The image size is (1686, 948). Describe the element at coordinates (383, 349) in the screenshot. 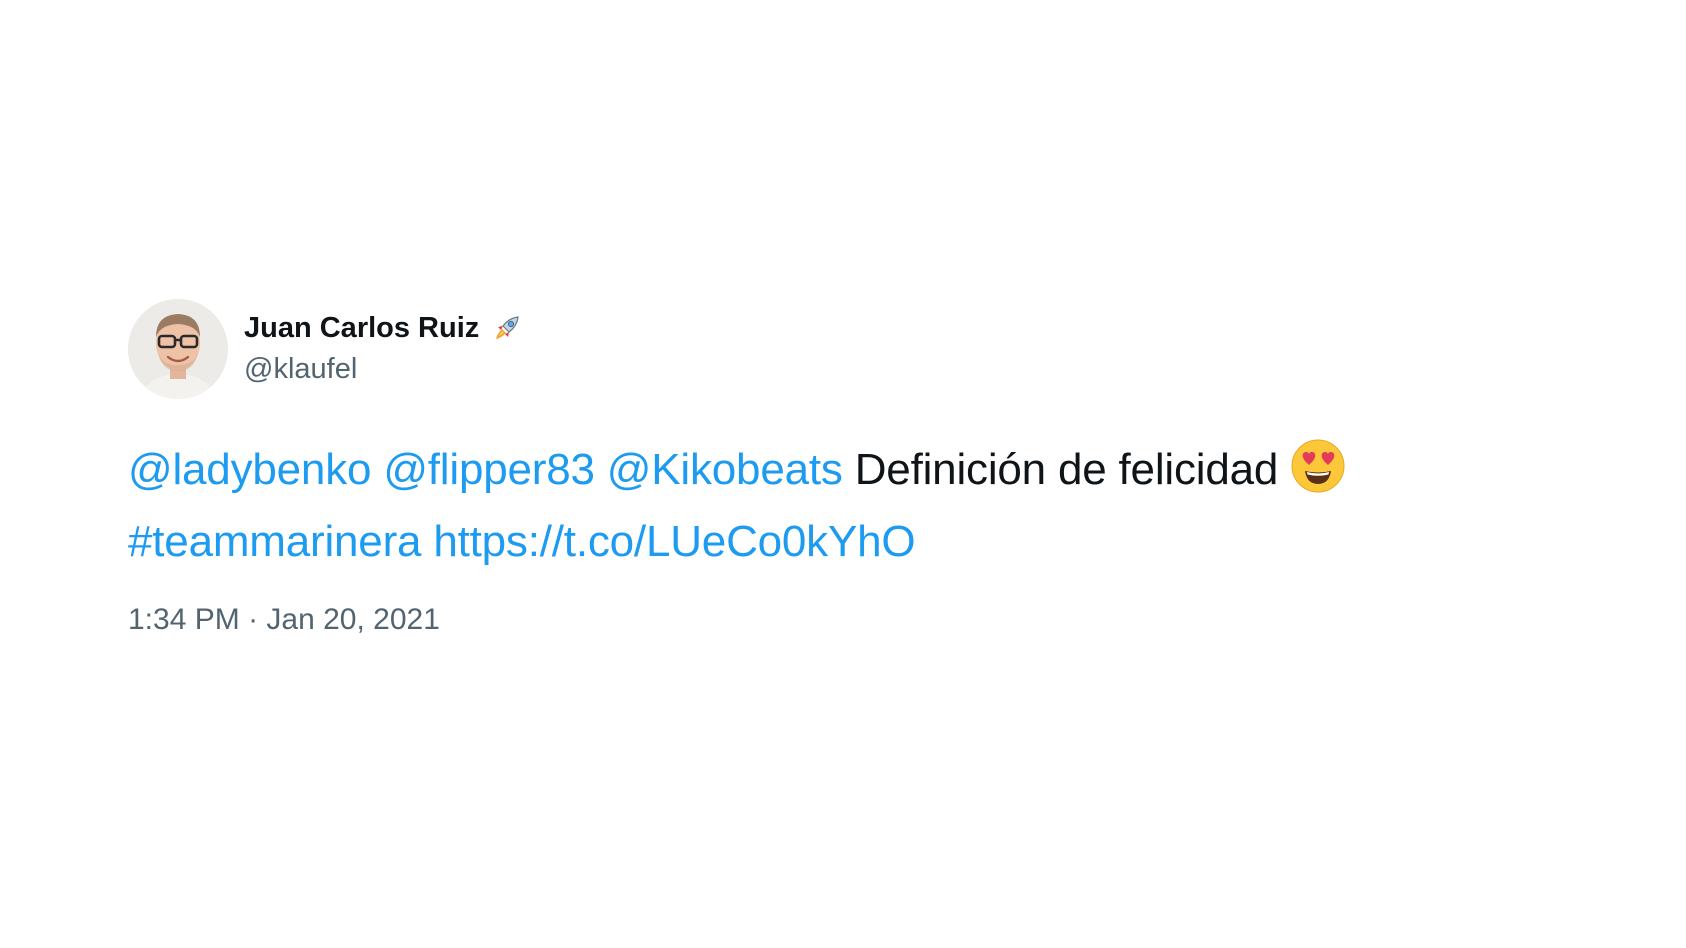

I see `author-names: Juan Carlos Ruiz @klaufel` at that location.